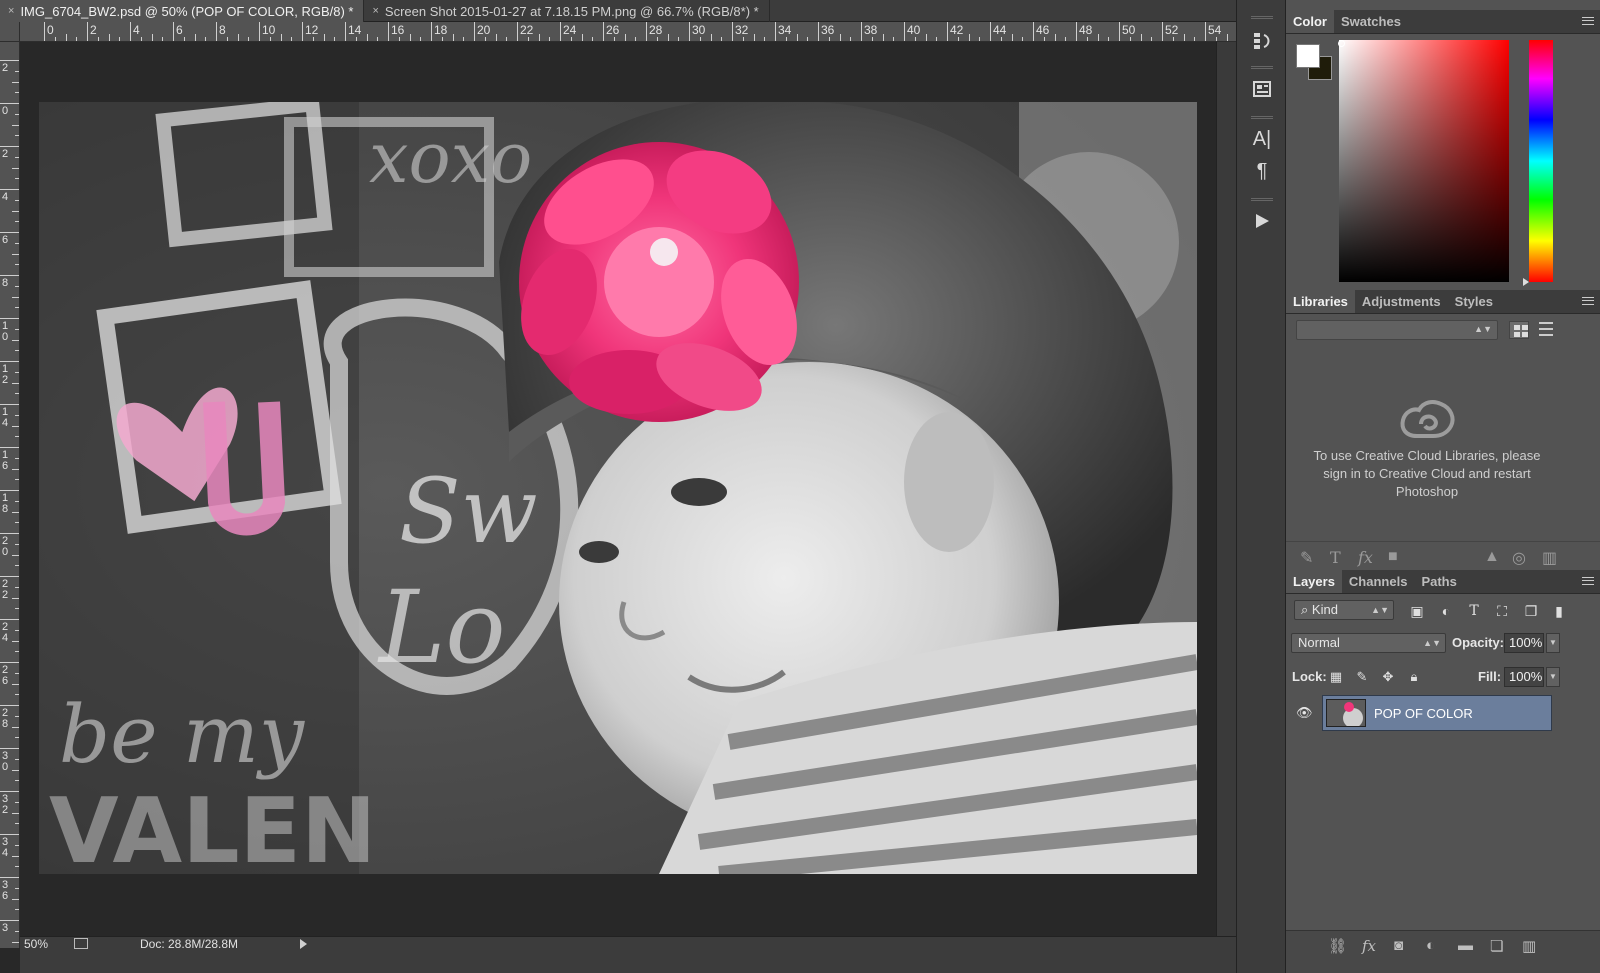  Describe the element at coordinates (1474, 301) in the screenshot. I see `tab-styles: Styles` at that location.